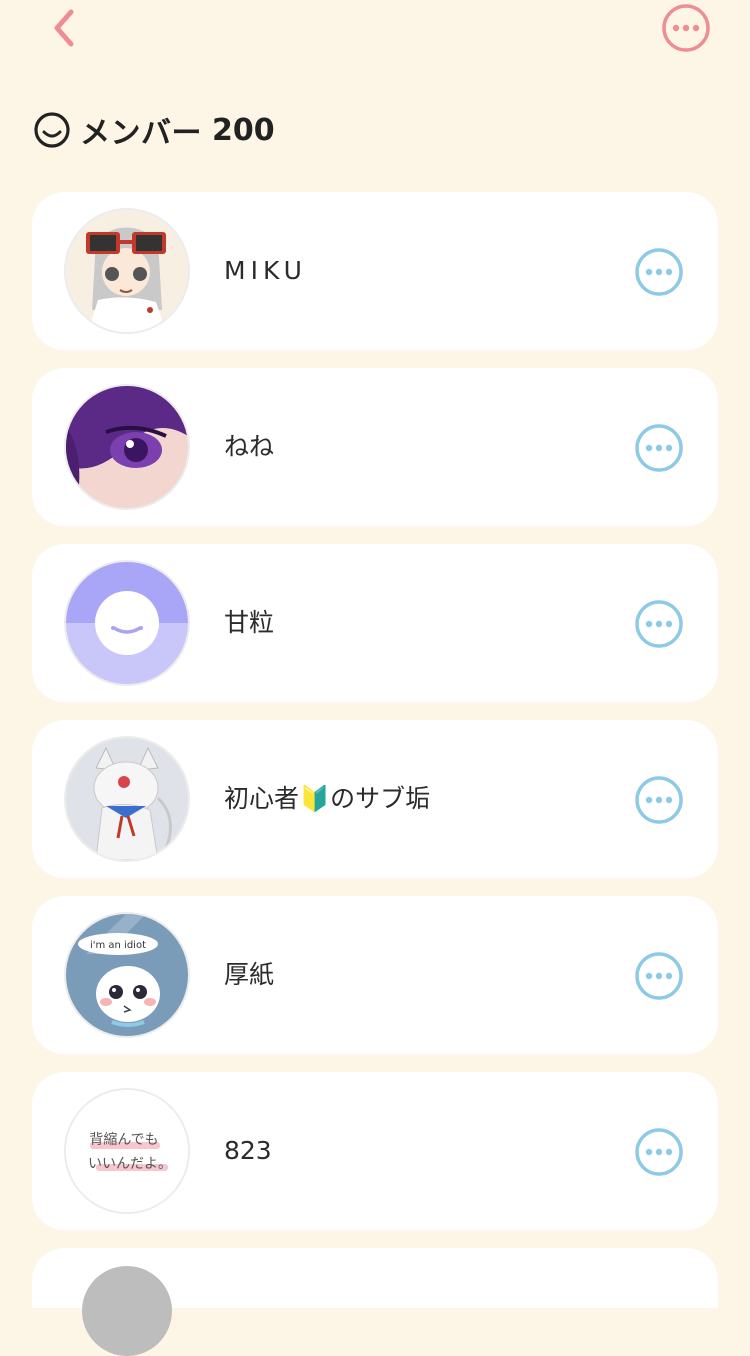  What do you see at coordinates (327, 798) in the screenshot?
I see `member-name: 初心者🔰のサブ垢` at bounding box center [327, 798].